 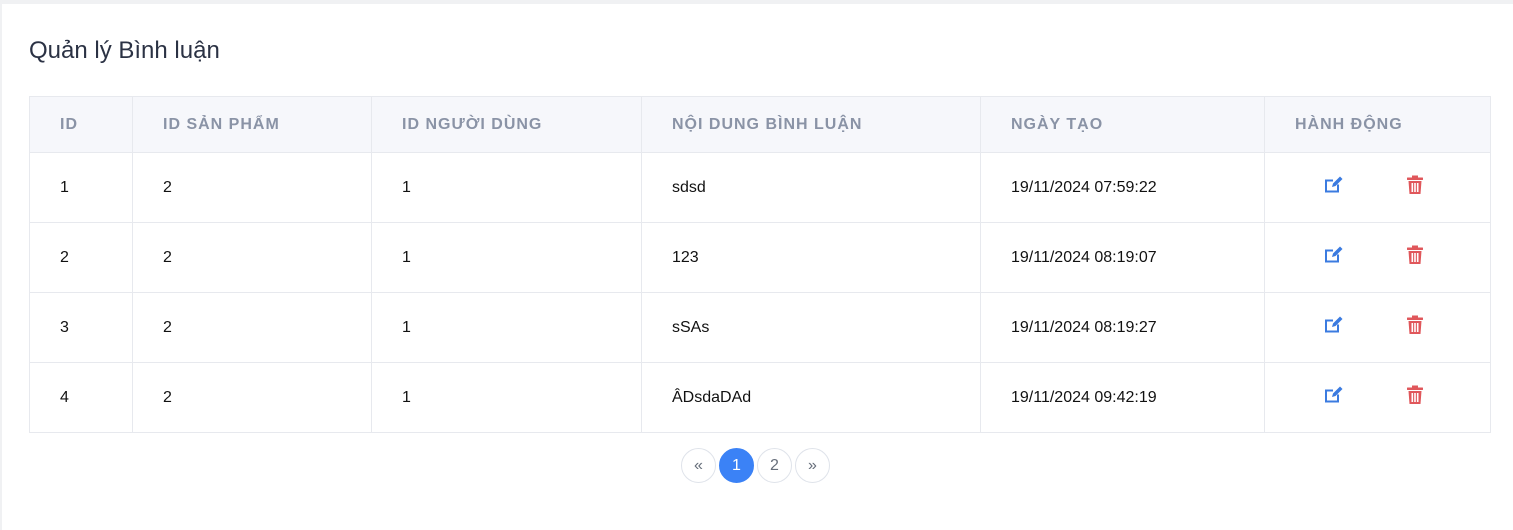 I want to click on table-row: 4 2 1 ÂDsdaDAd 19/11/2024 09:42:19, so click(x=760, y=397).